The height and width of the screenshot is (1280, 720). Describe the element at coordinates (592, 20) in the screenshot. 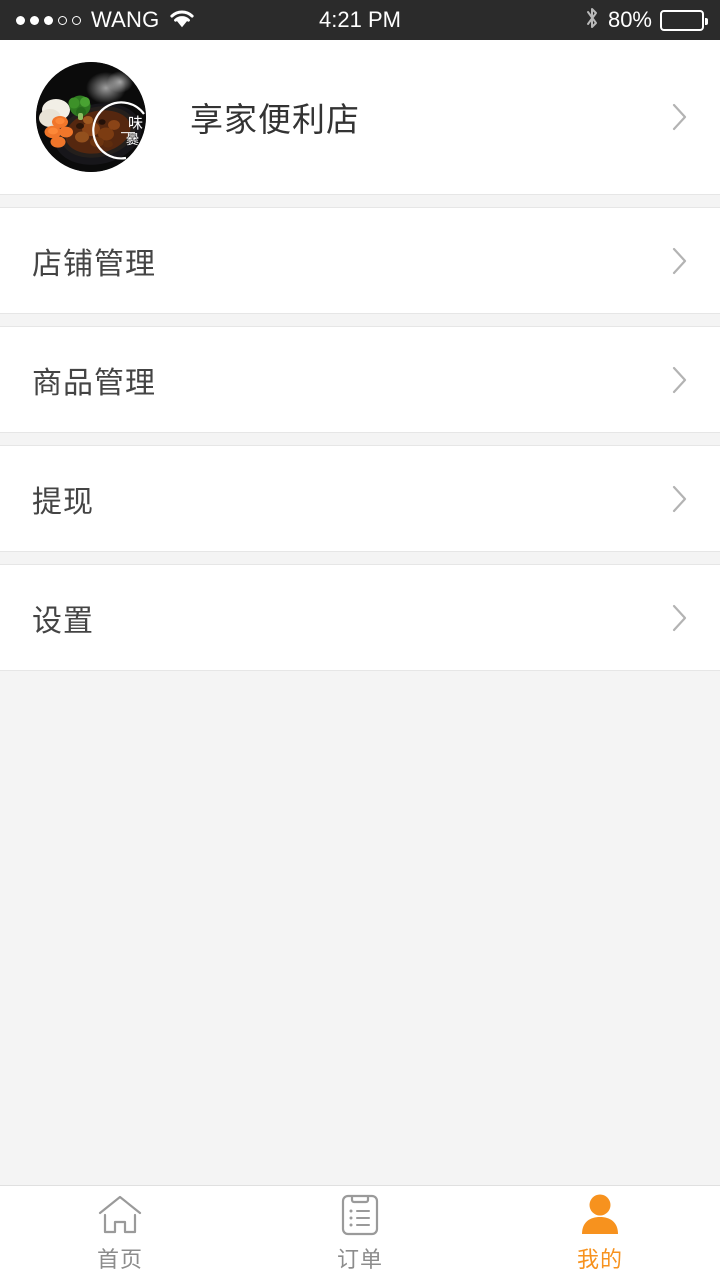

I see `bluetooth-icon` at that location.